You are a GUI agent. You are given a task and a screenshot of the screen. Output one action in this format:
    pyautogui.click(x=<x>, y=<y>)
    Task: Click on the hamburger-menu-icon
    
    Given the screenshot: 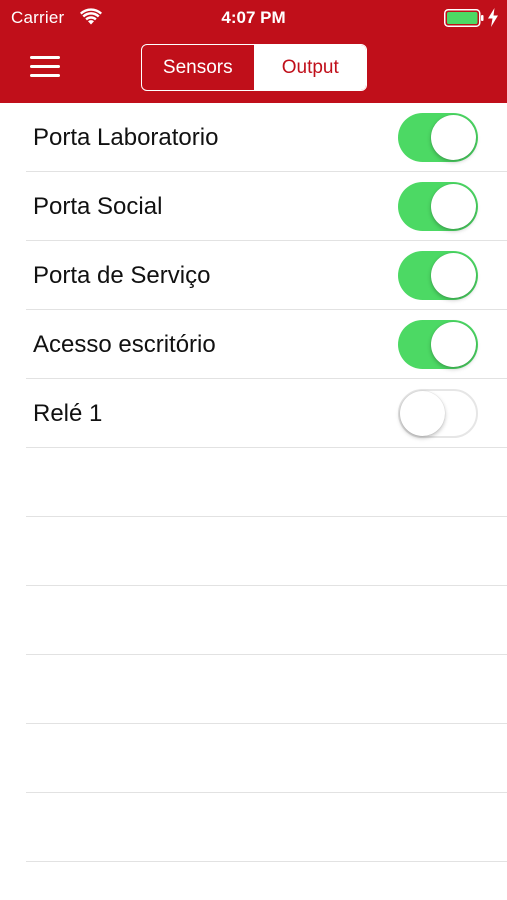 What is the action you would take?
    pyautogui.click(x=45, y=67)
    